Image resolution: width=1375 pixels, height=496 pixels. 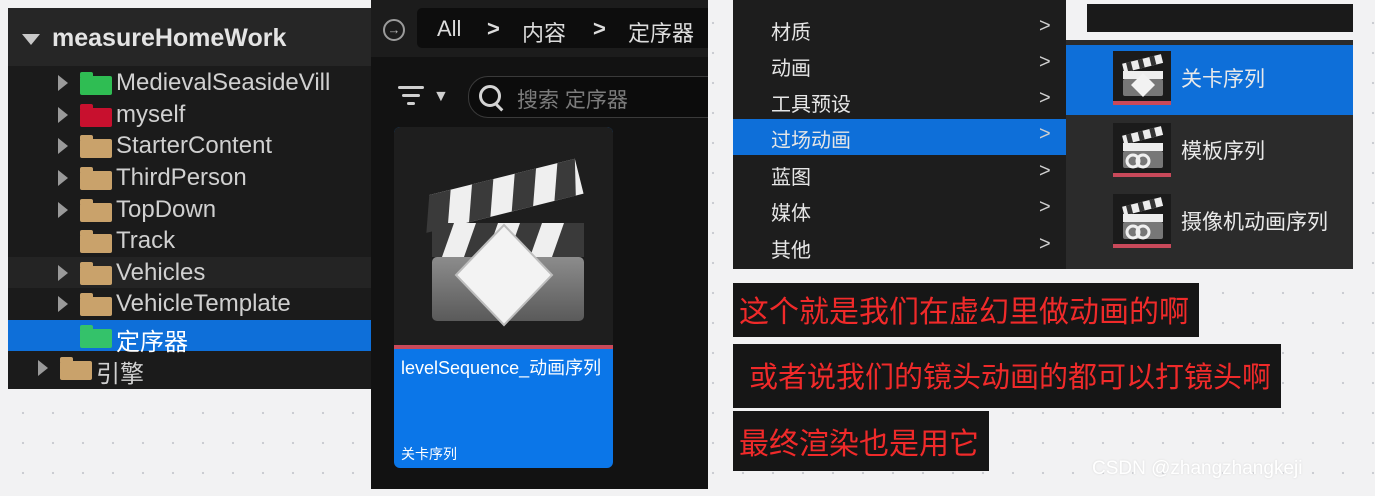 What do you see at coordinates (1142, 150) in the screenshot?
I see `template-sequence-icon` at bounding box center [1142, 150].